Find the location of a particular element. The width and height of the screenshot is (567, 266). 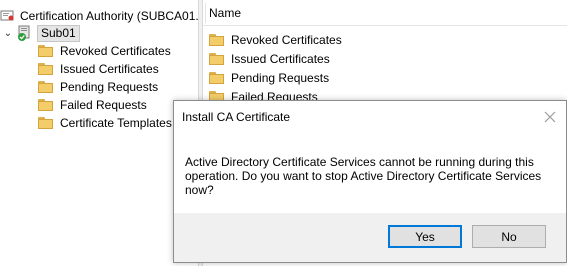

tree-item-certificate-templates: Certificate Templates is located at coordinates (105, 123).